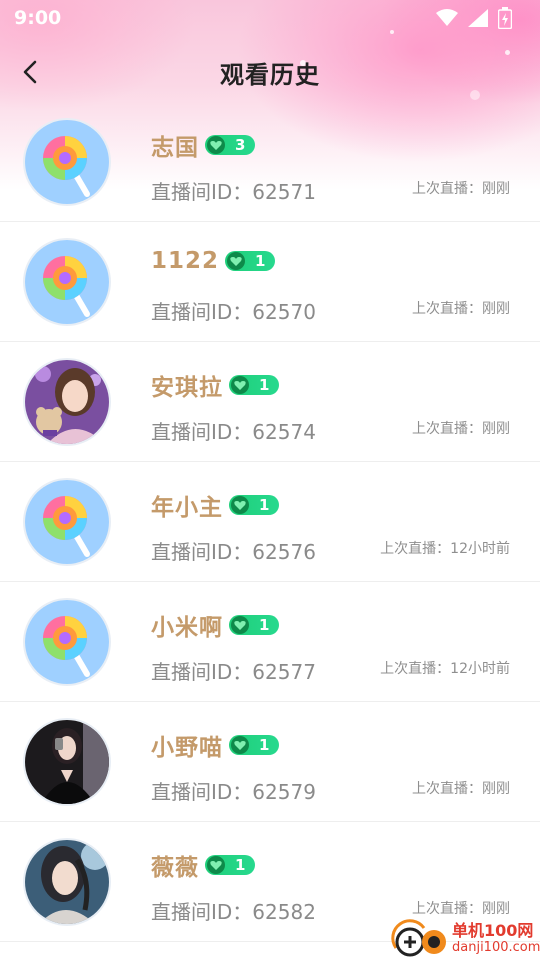 The width and height of the screenshot is (540, 960). What do you see at coordinates (447, 17) in the screenshot?
I see `wifi-icon` at bounding box center [447, 17].